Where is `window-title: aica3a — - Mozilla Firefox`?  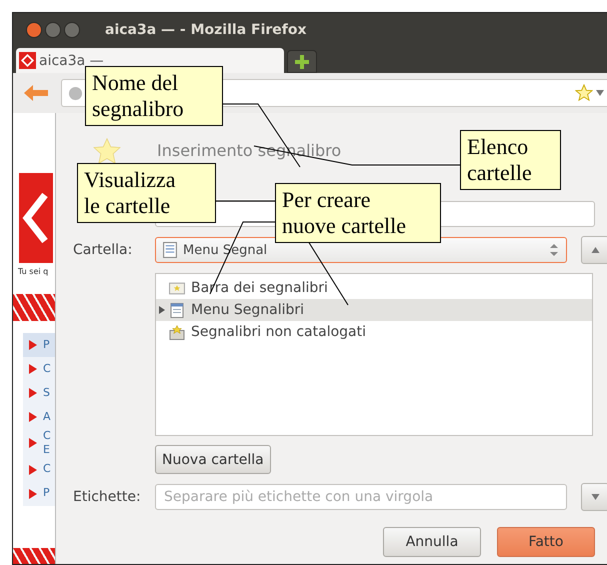
window-title: aica3a — - Mozilla Firefox is located at coordinates (206, 30).